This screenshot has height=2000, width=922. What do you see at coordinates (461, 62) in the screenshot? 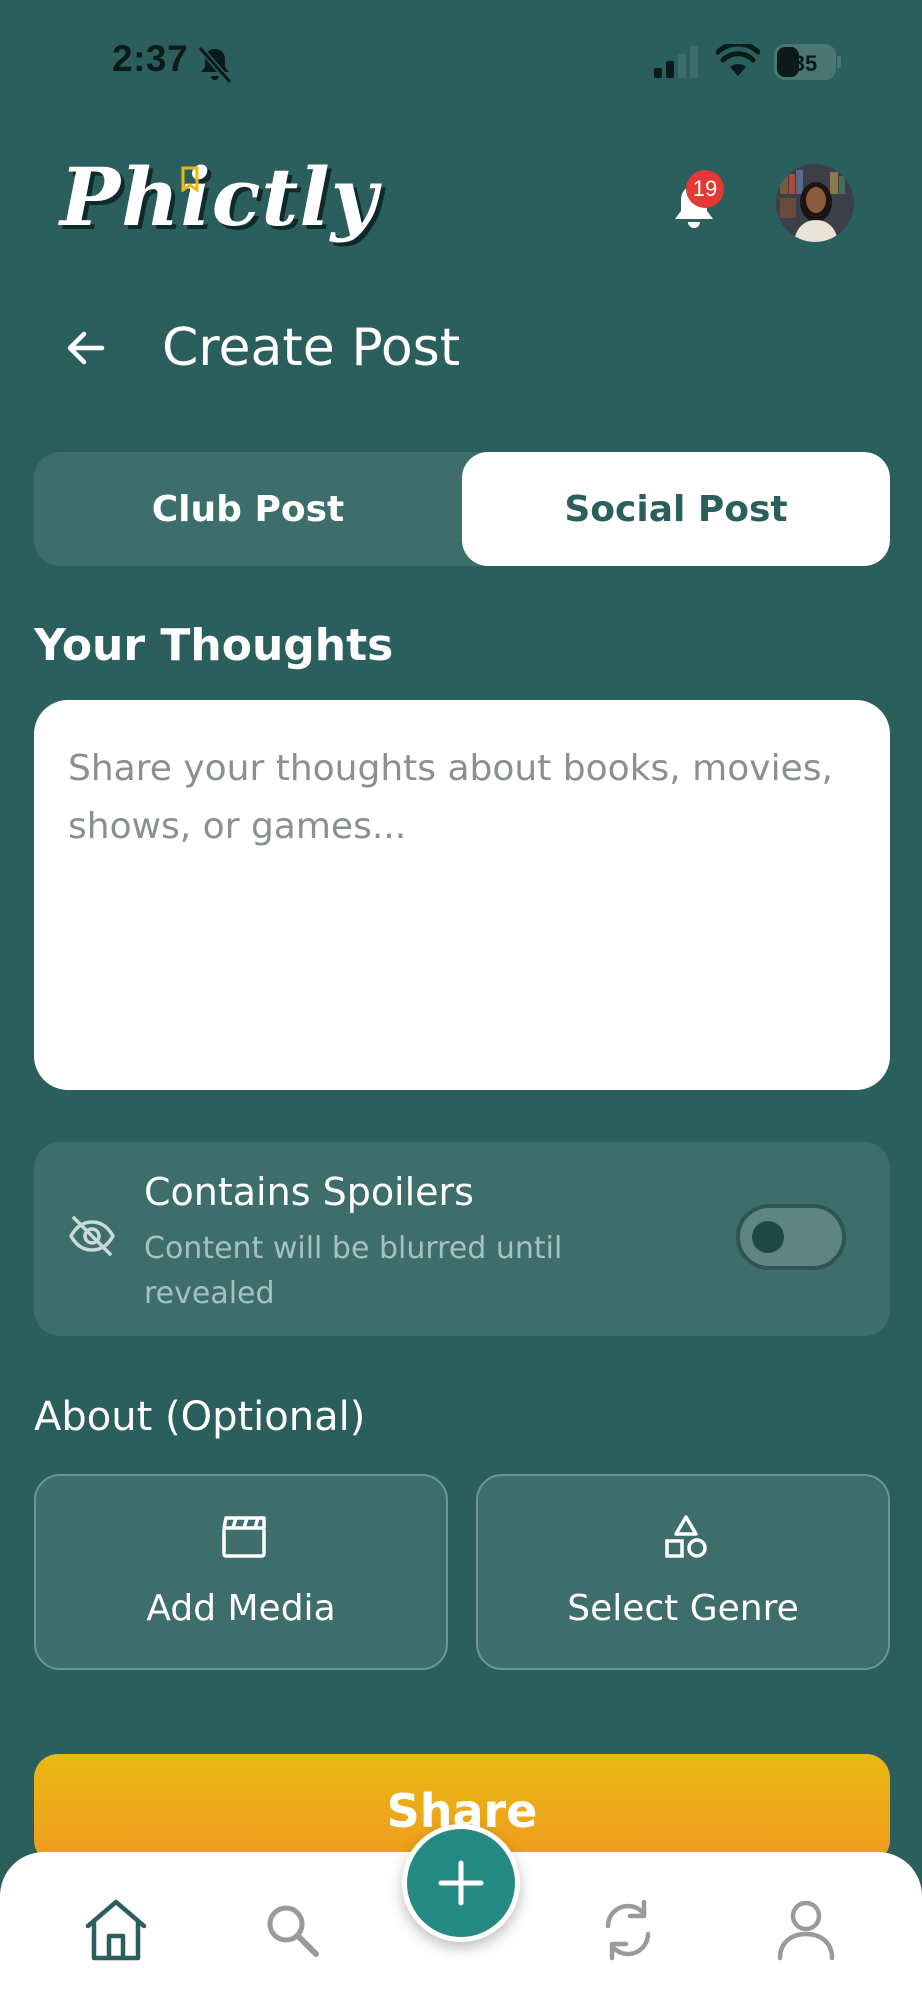
I see `status-bar: 2:37 35` at bounding box center [461, 62].